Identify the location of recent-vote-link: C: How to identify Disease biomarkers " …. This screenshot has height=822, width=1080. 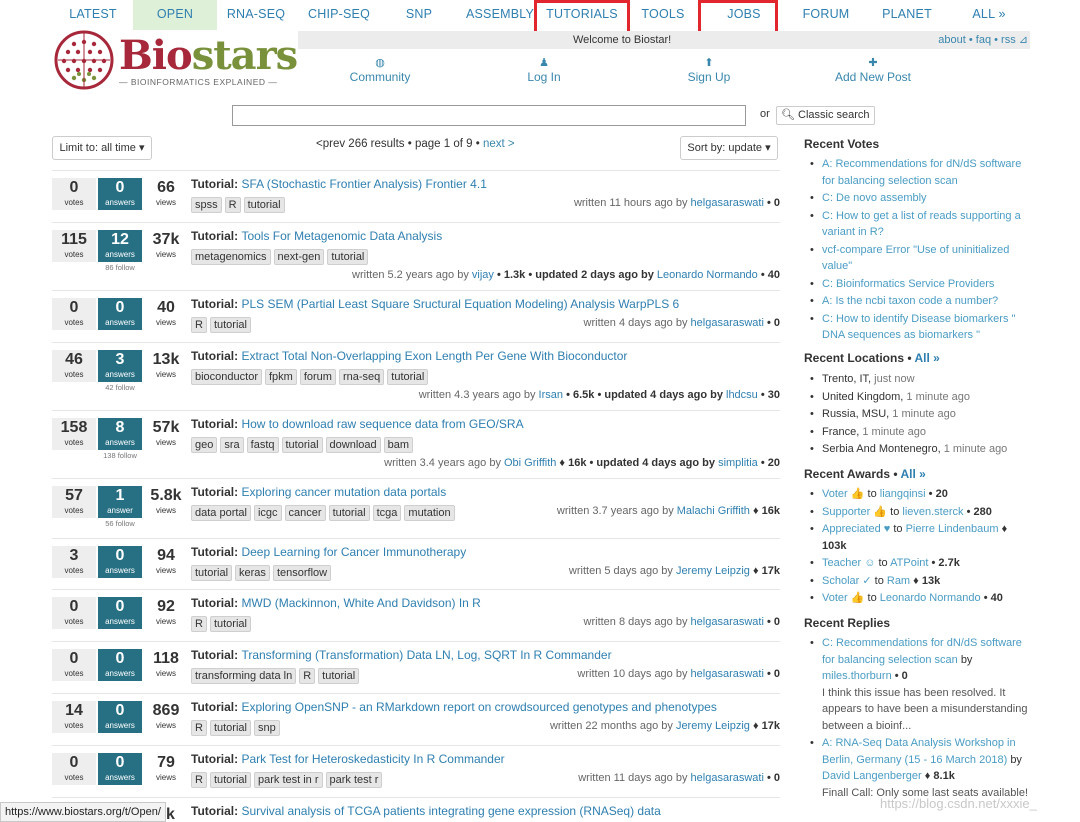
(918, 327).